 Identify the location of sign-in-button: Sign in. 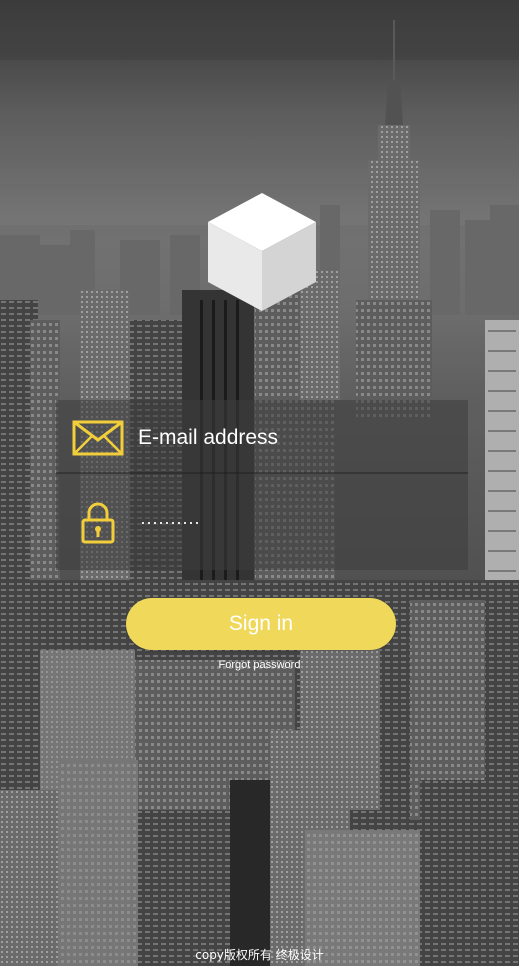
(261, 624).